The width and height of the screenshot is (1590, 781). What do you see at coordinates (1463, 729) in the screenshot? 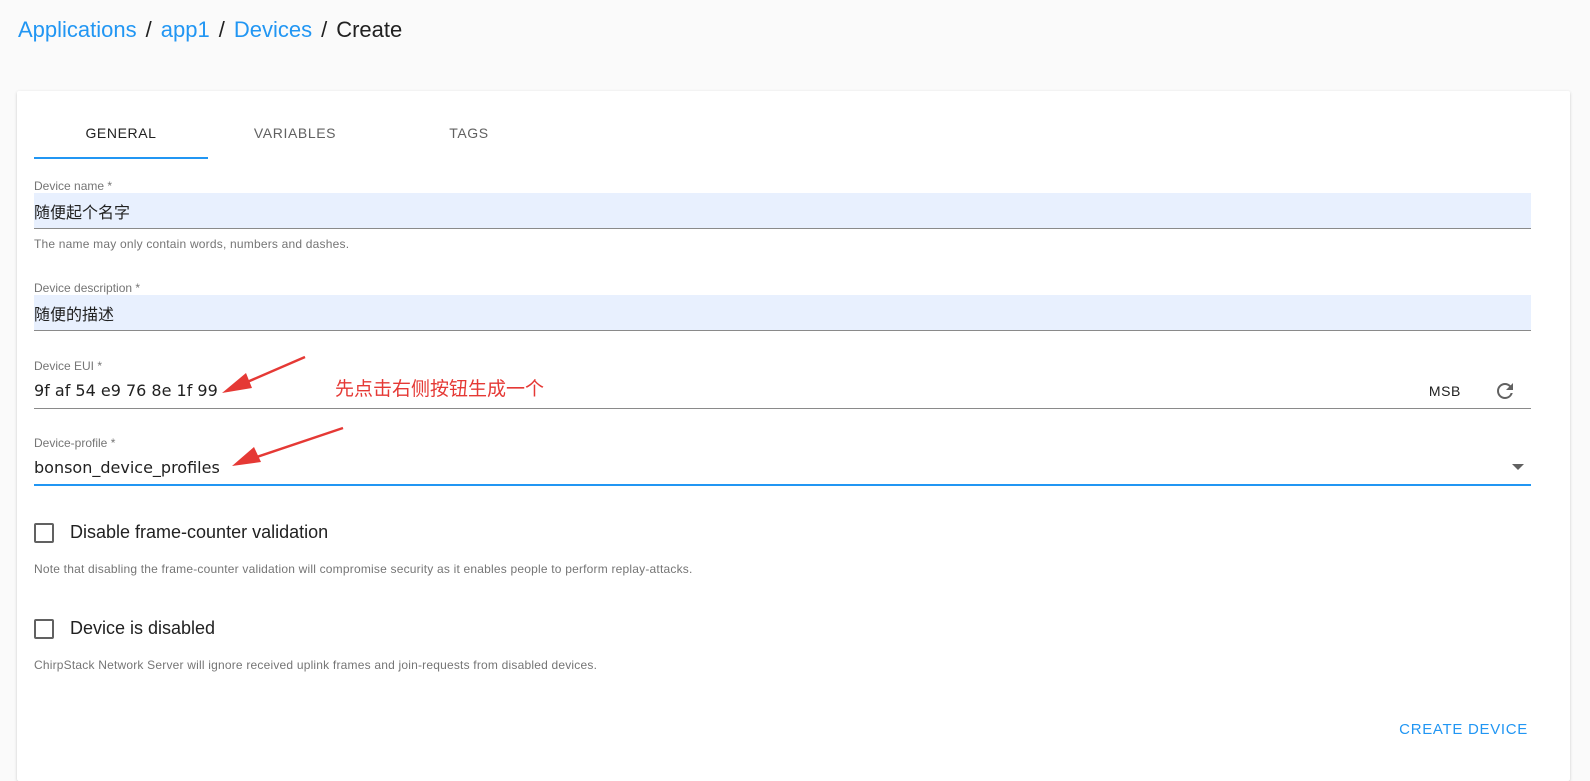
I see `create-device-button: CREATE DEVICE` at bounding box center [1463, 729].